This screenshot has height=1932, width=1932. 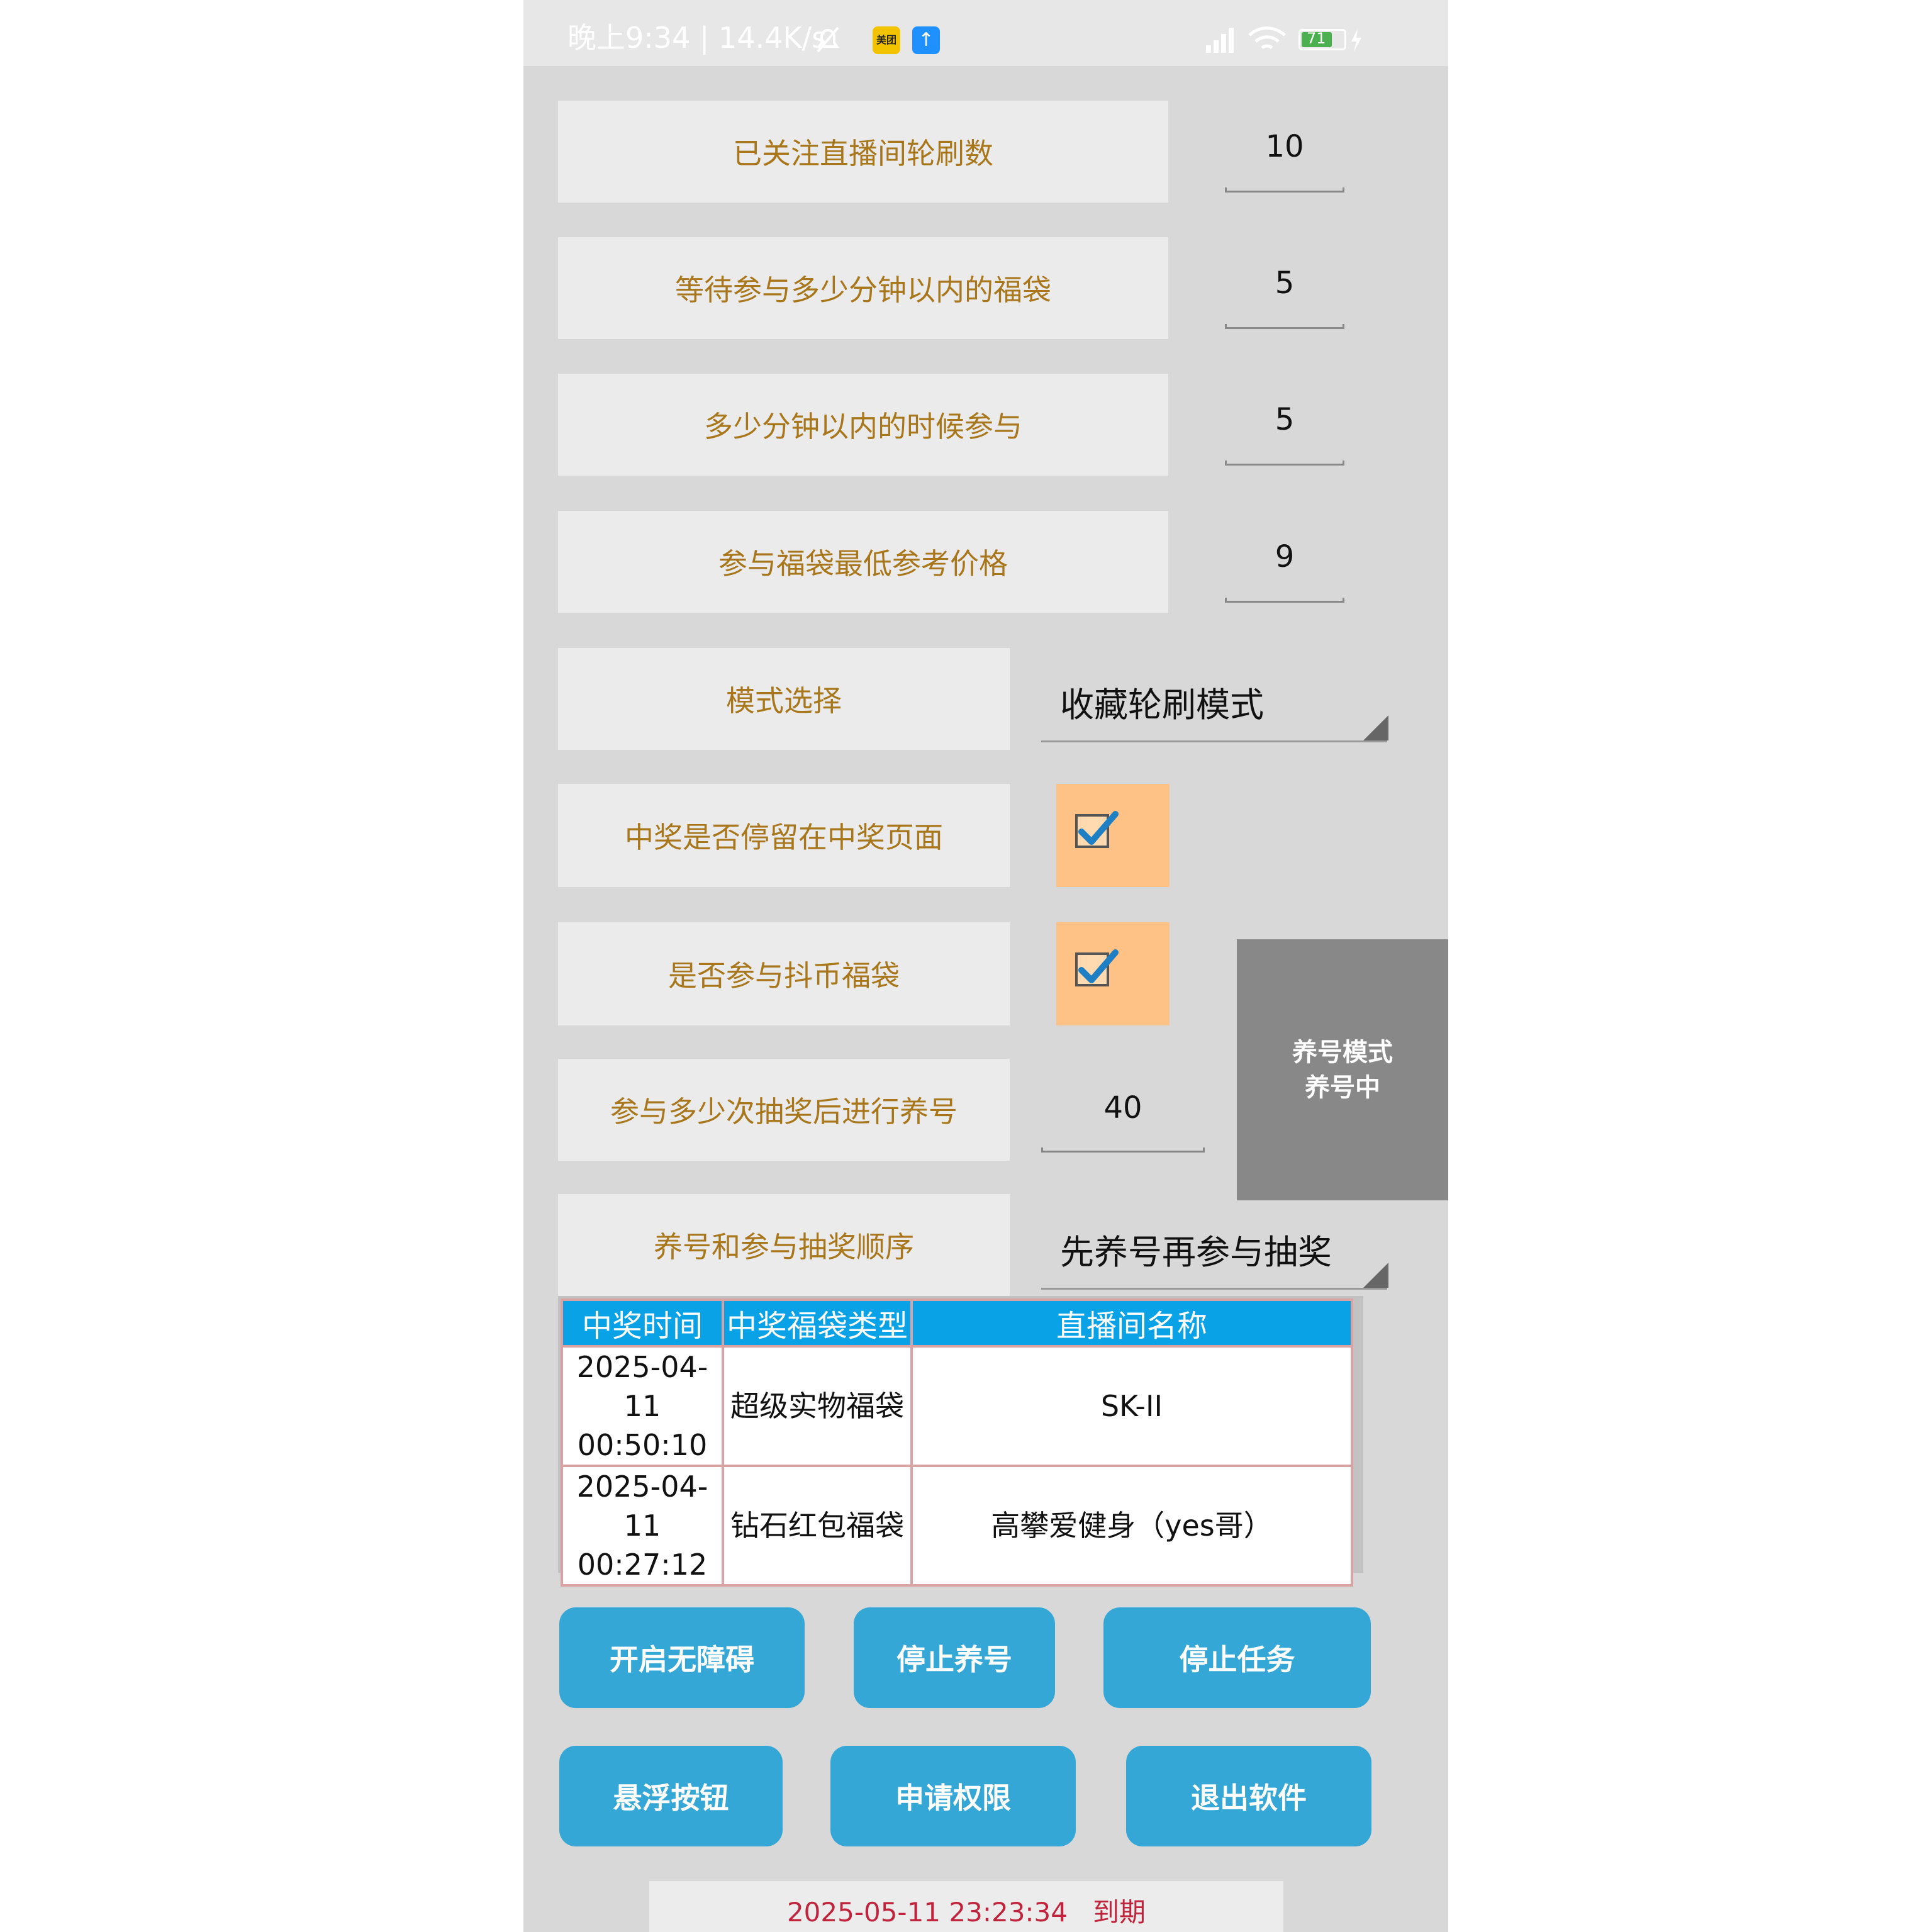 What do you see at coordinates (1342, 1052) in the screenshot?
I see `nurture-mode-line1: 养号模式` at bounding box center [1342, 1052].